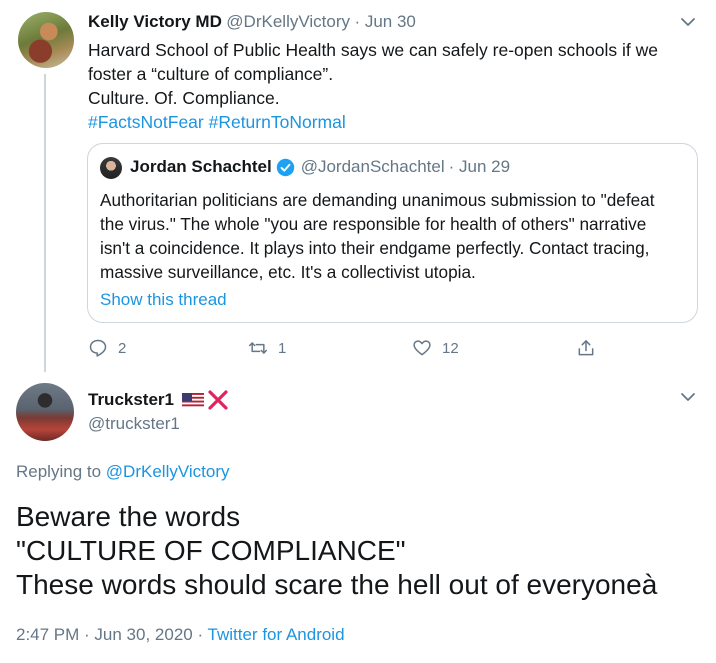  Describe the element at coordinates (479, 166) in the screenshot. I see `quote-date: · Jun 29` at that location.